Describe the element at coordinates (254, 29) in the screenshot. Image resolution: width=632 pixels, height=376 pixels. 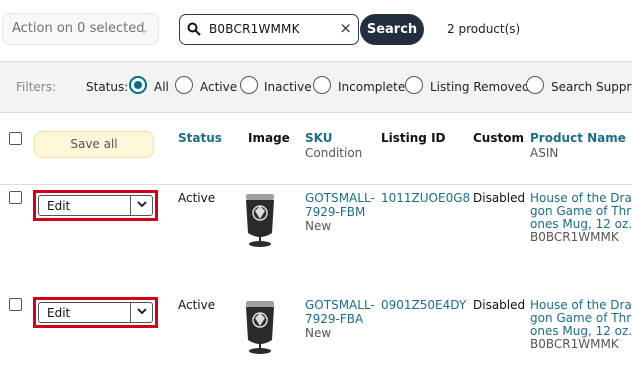
I see `search-value: B0BCR1WMMK` at that location.